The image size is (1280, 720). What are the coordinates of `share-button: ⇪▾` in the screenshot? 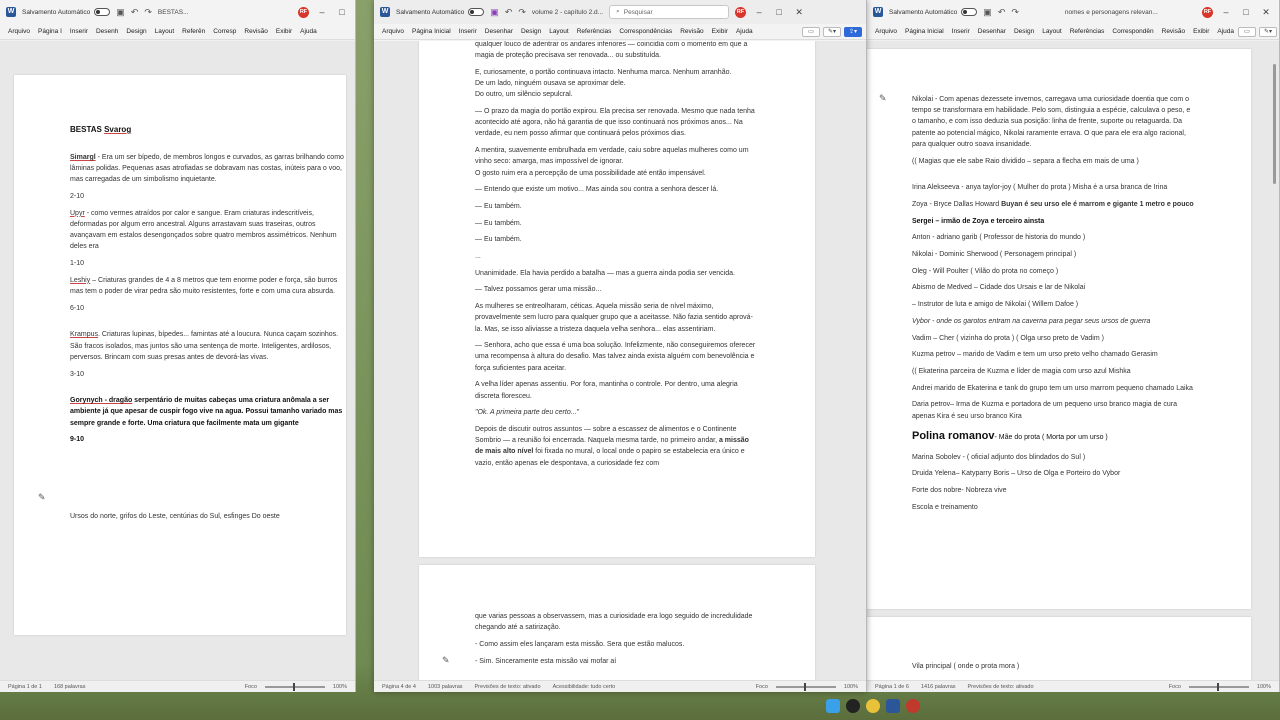 It's located at (853, 31).